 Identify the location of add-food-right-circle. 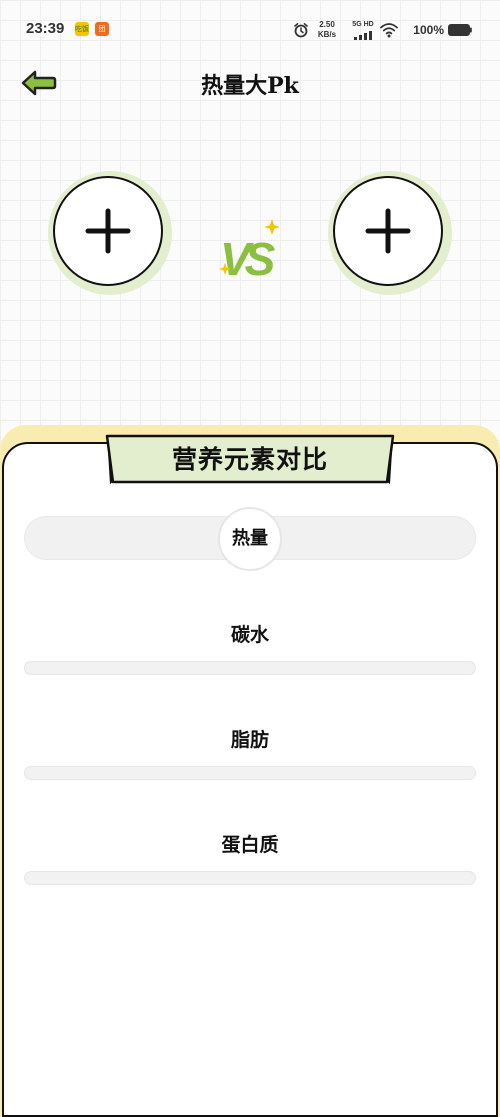
(388, 231).